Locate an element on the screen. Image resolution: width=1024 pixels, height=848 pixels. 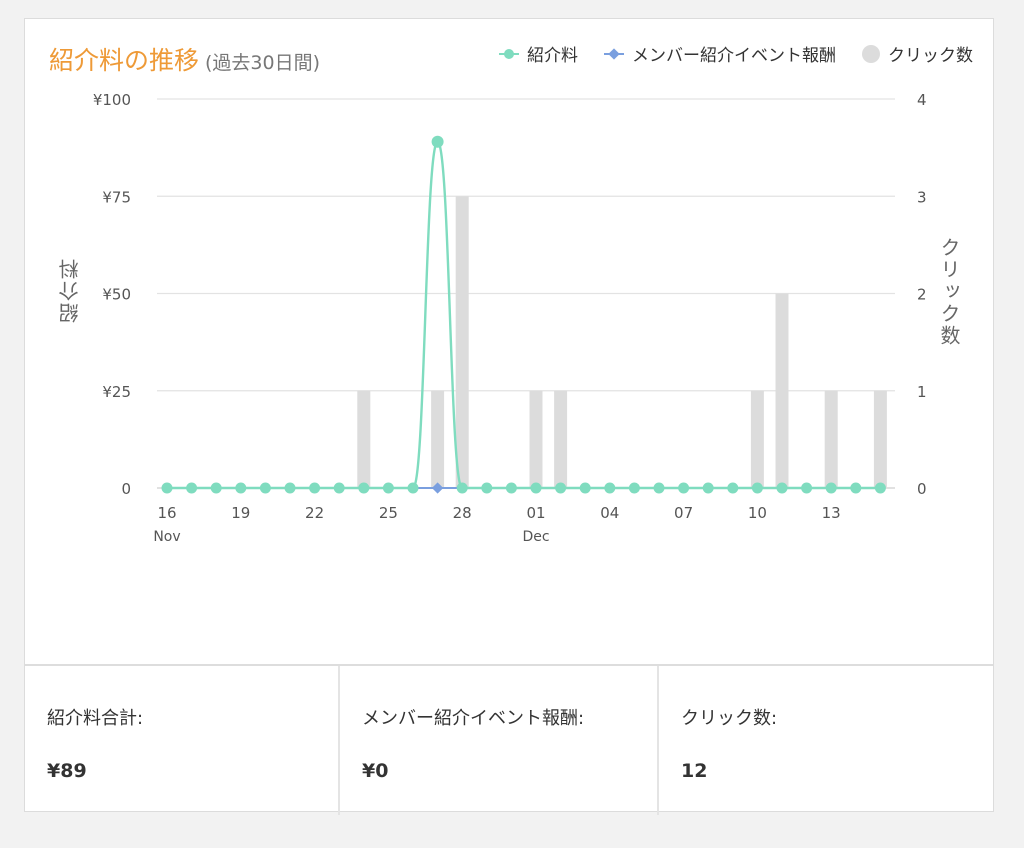
x-tick-label: 13 is located at coordinates (831, 513).